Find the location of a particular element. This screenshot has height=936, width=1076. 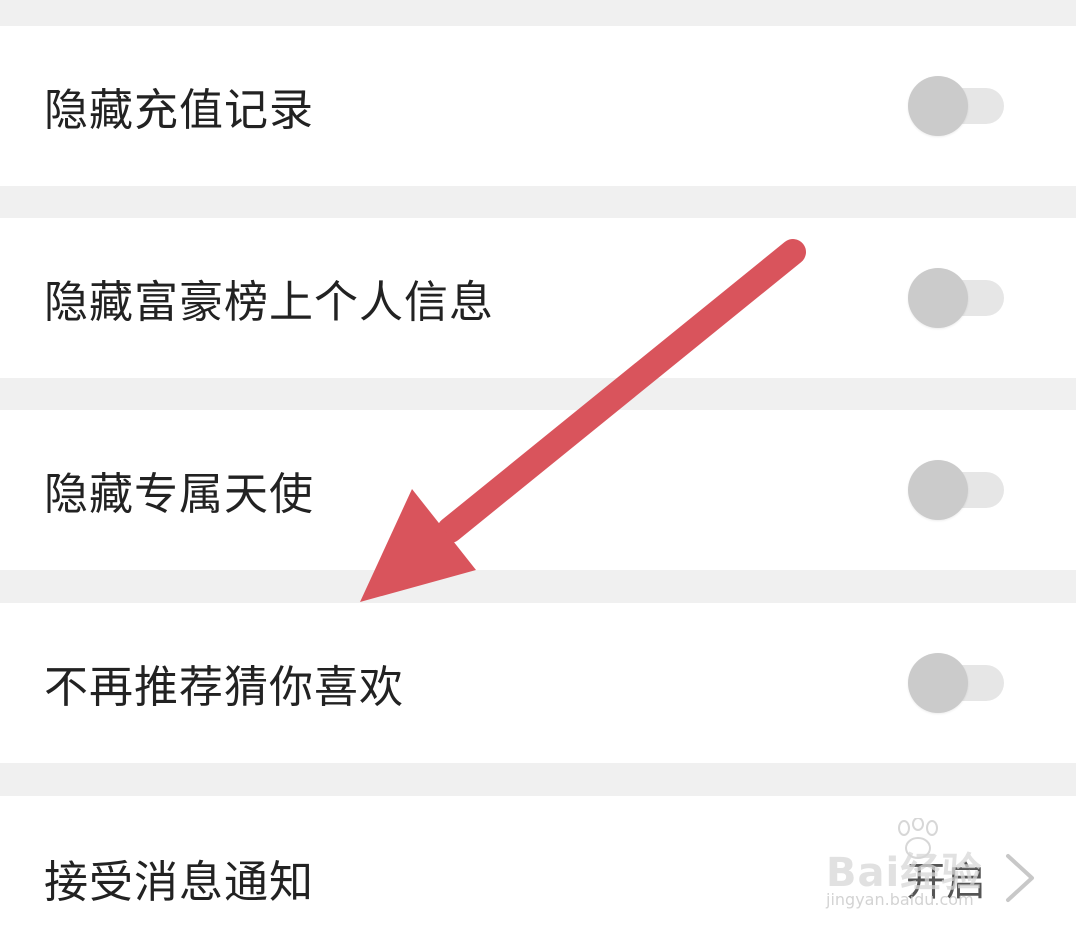

hide-rich-list-info-toggle is located at coordinates (956, 298).